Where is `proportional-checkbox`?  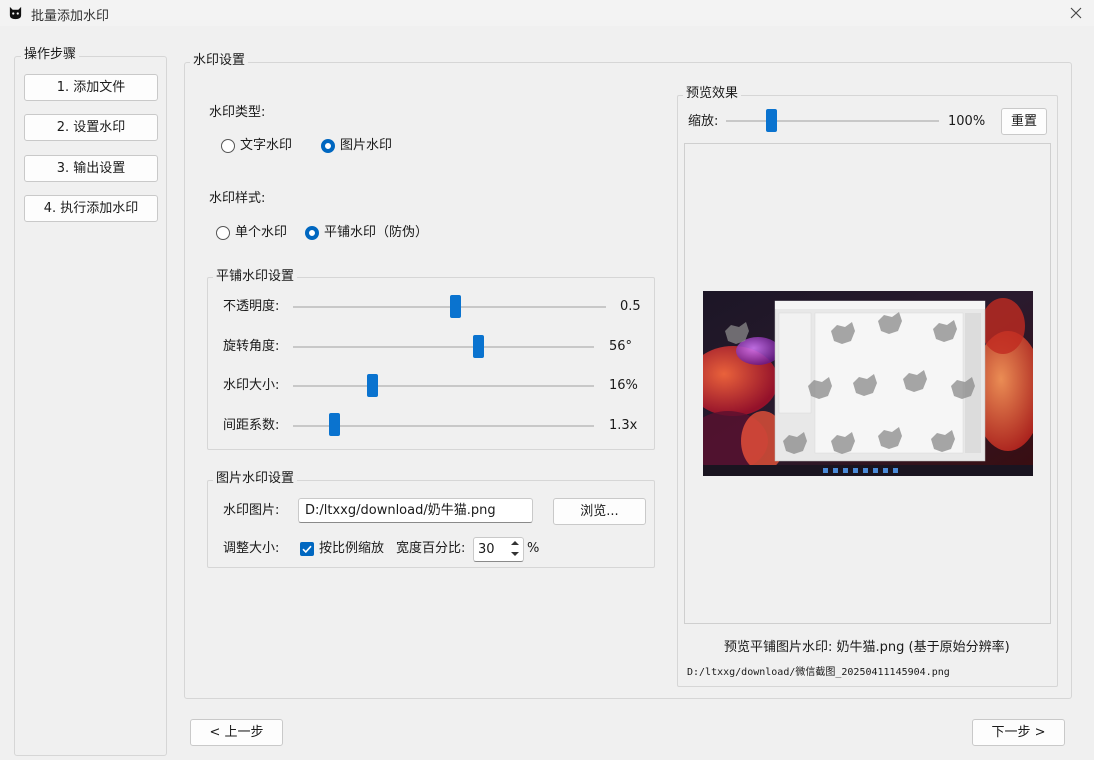 proportional-checkbox is located at coordinates (307, 549).